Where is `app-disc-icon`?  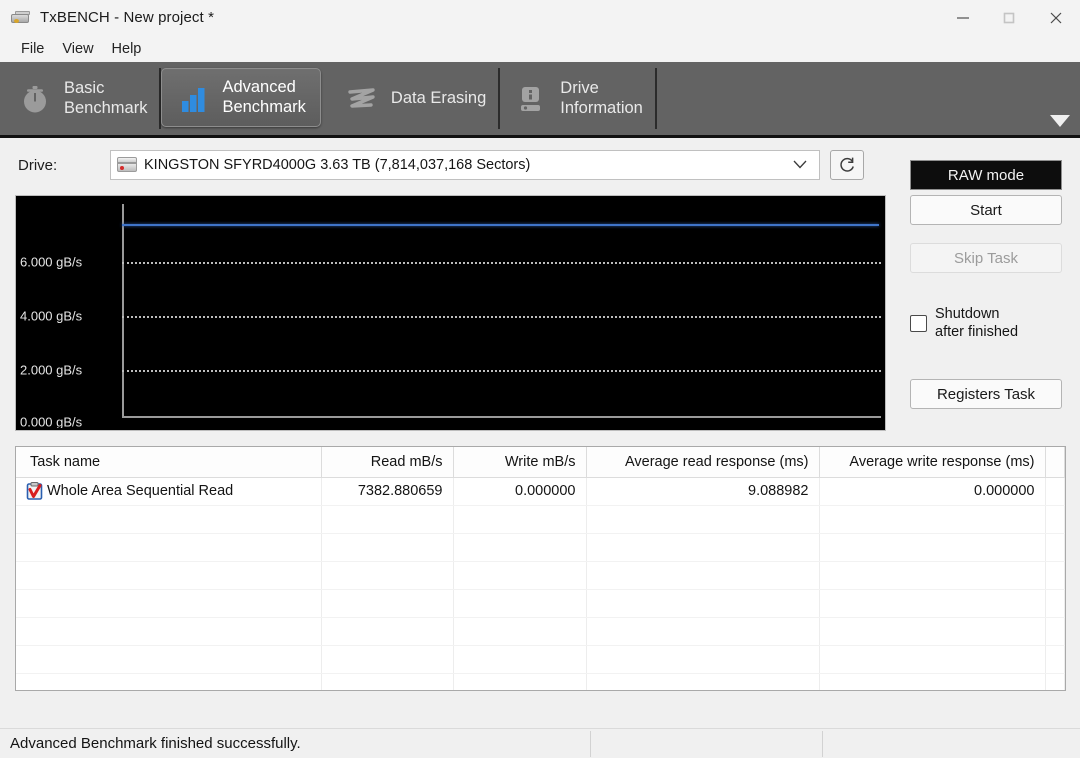
app-disc-icon is located at coordinates (21, 18).